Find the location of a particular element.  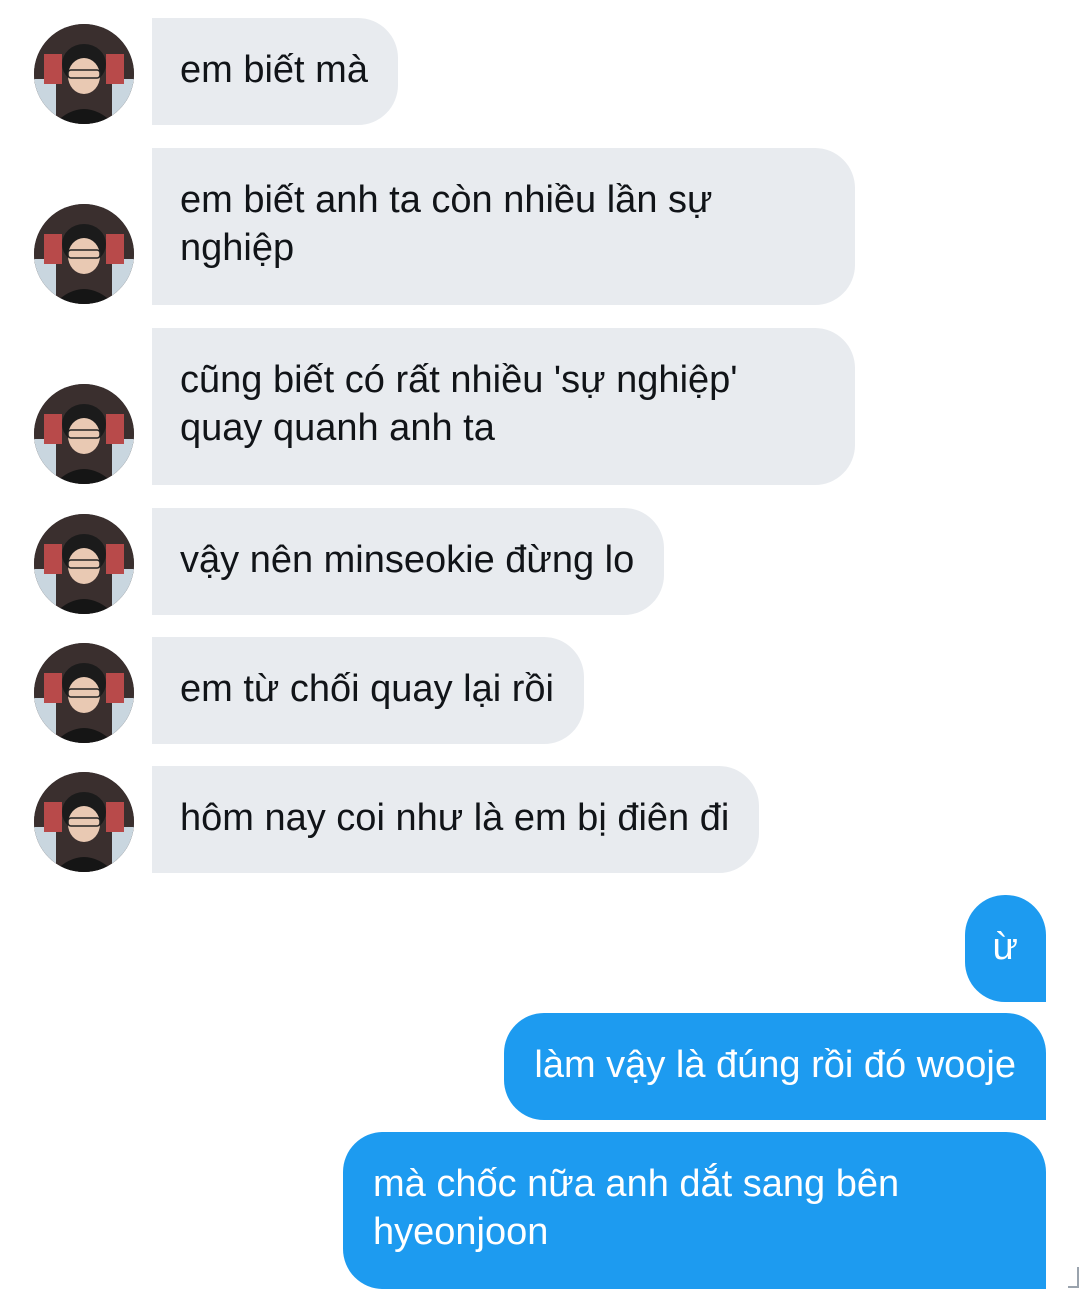

outgoing-message: mà chốc nữa anh dắt sang bên hyeonjoon is located at coordinates (694, 1210).